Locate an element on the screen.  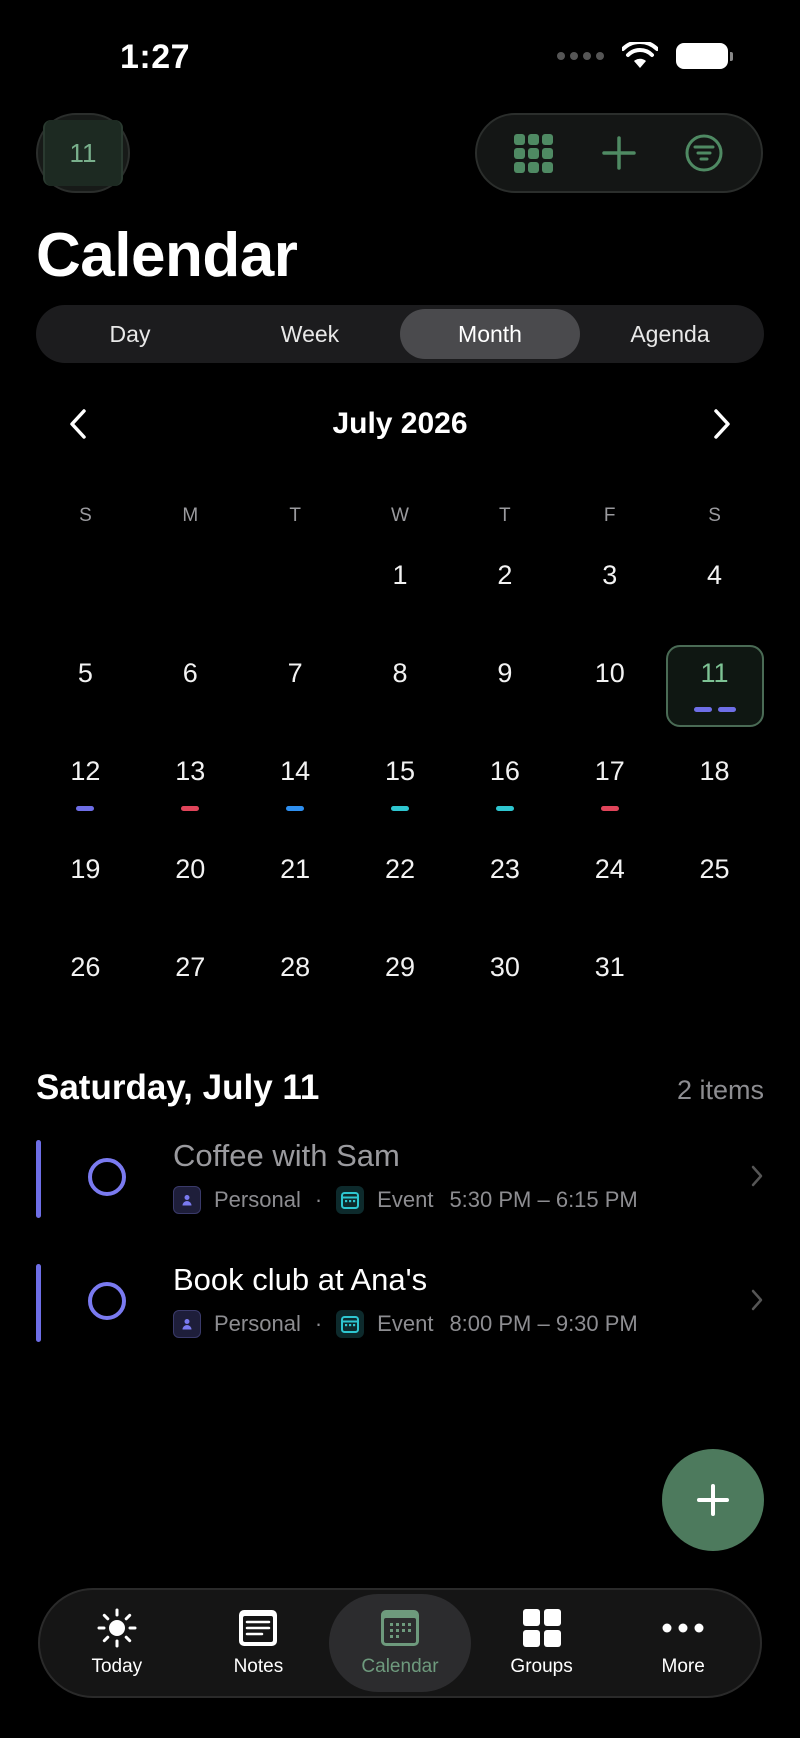
new-item-fab is located at coordinates (713, 1500).